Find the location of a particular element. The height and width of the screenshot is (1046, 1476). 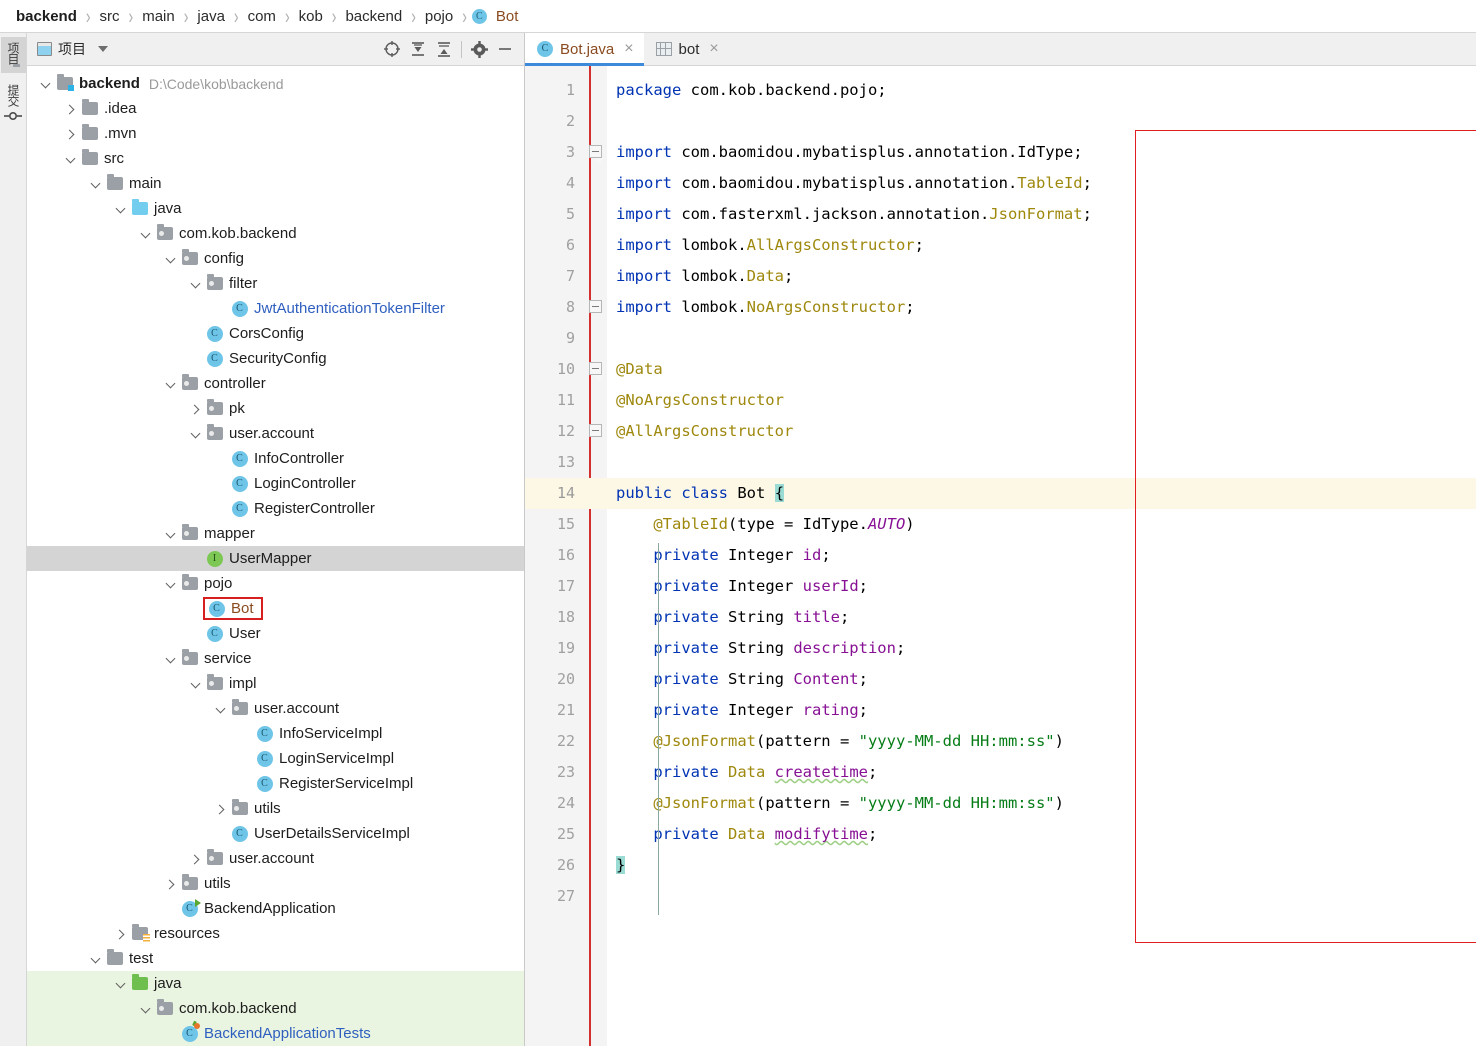

code-fold-strip is located at coordinates (596, 556).